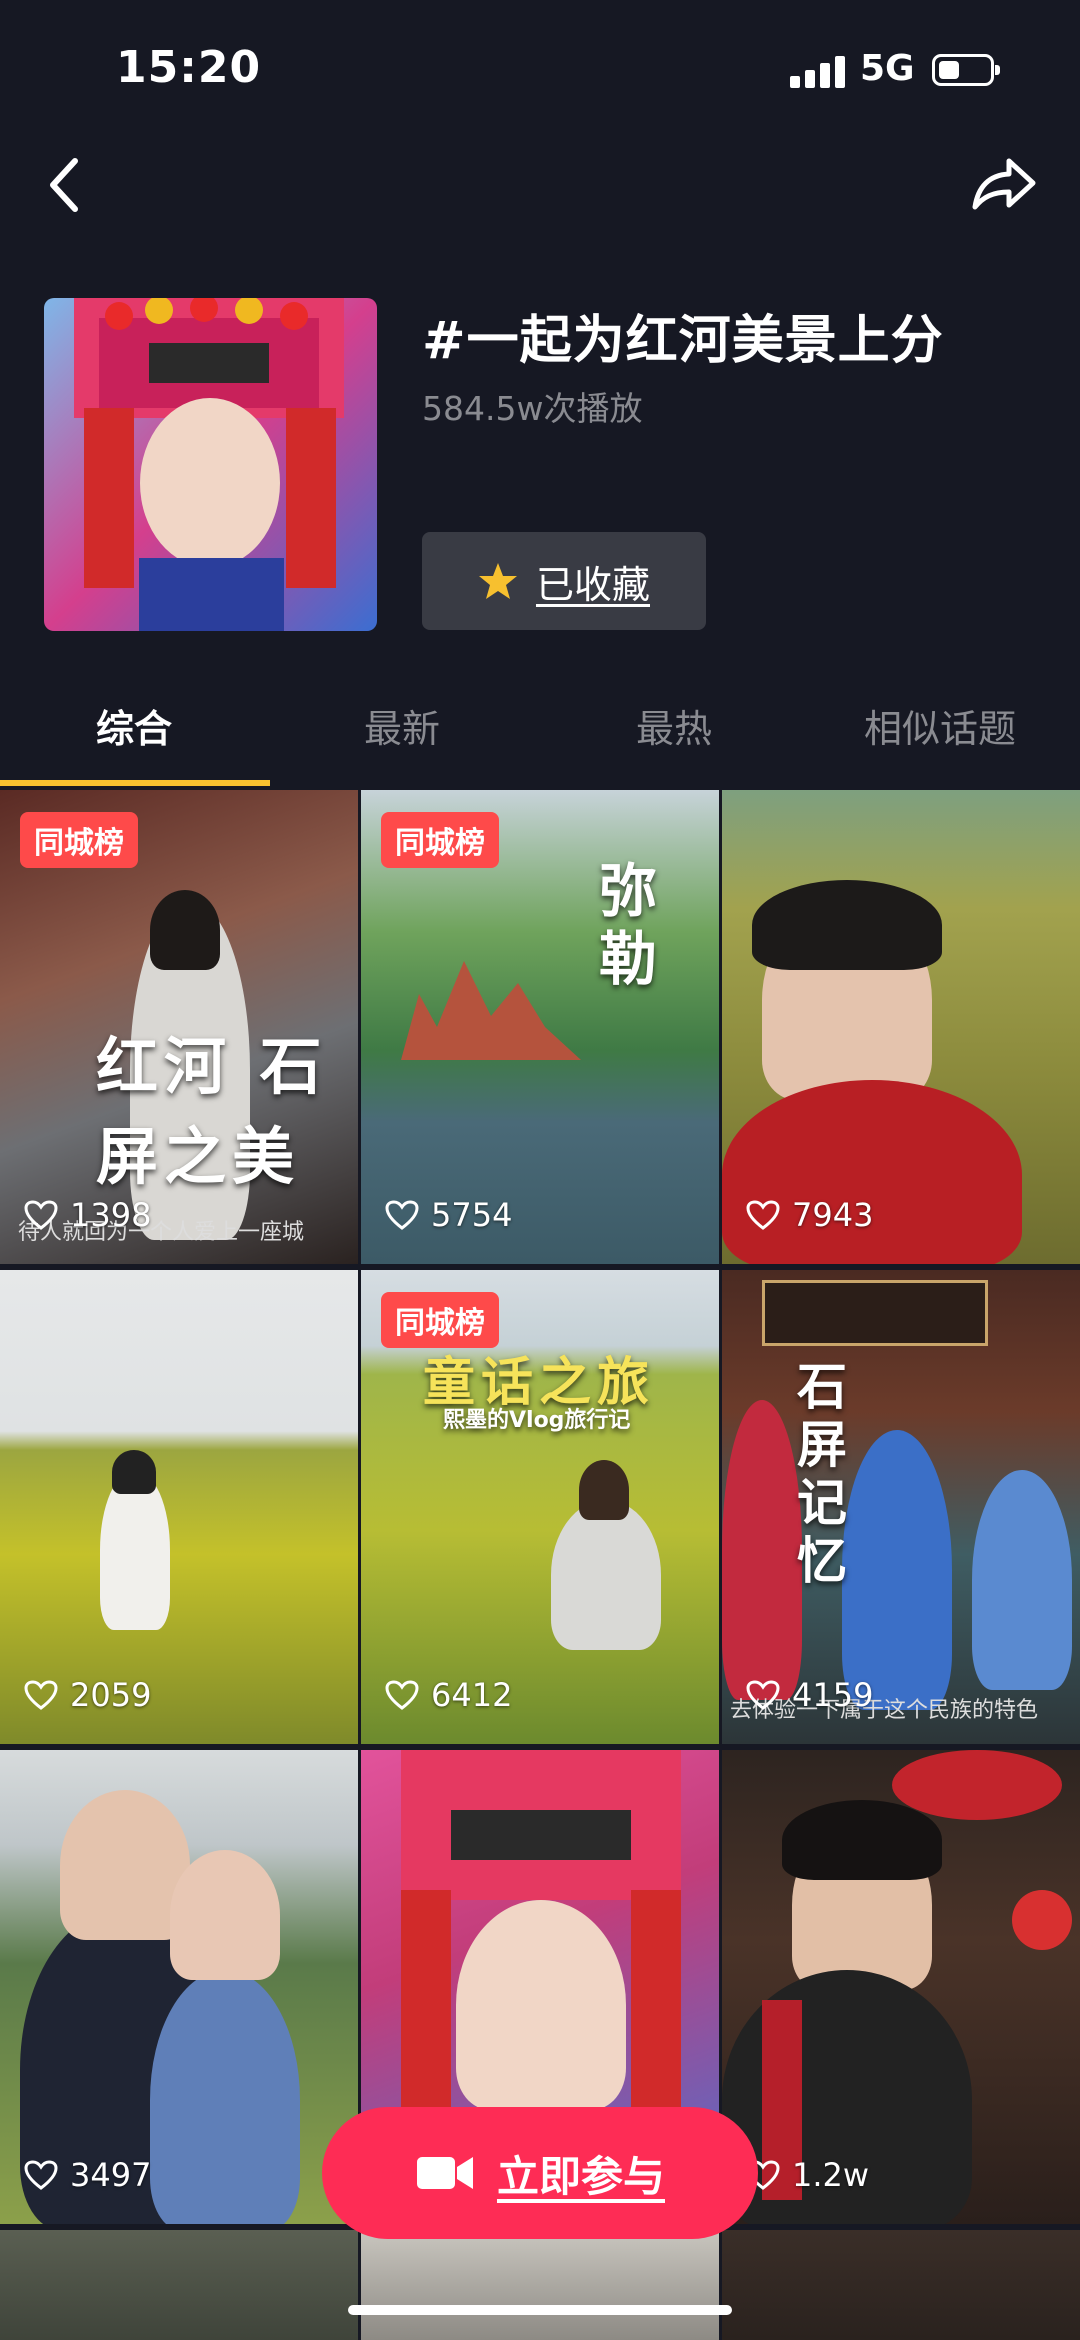  What do you see at coordinates (831, 2175) in the screenshot?
I see `like-count-label: 1.2w` at bounding box center [831, 2175].